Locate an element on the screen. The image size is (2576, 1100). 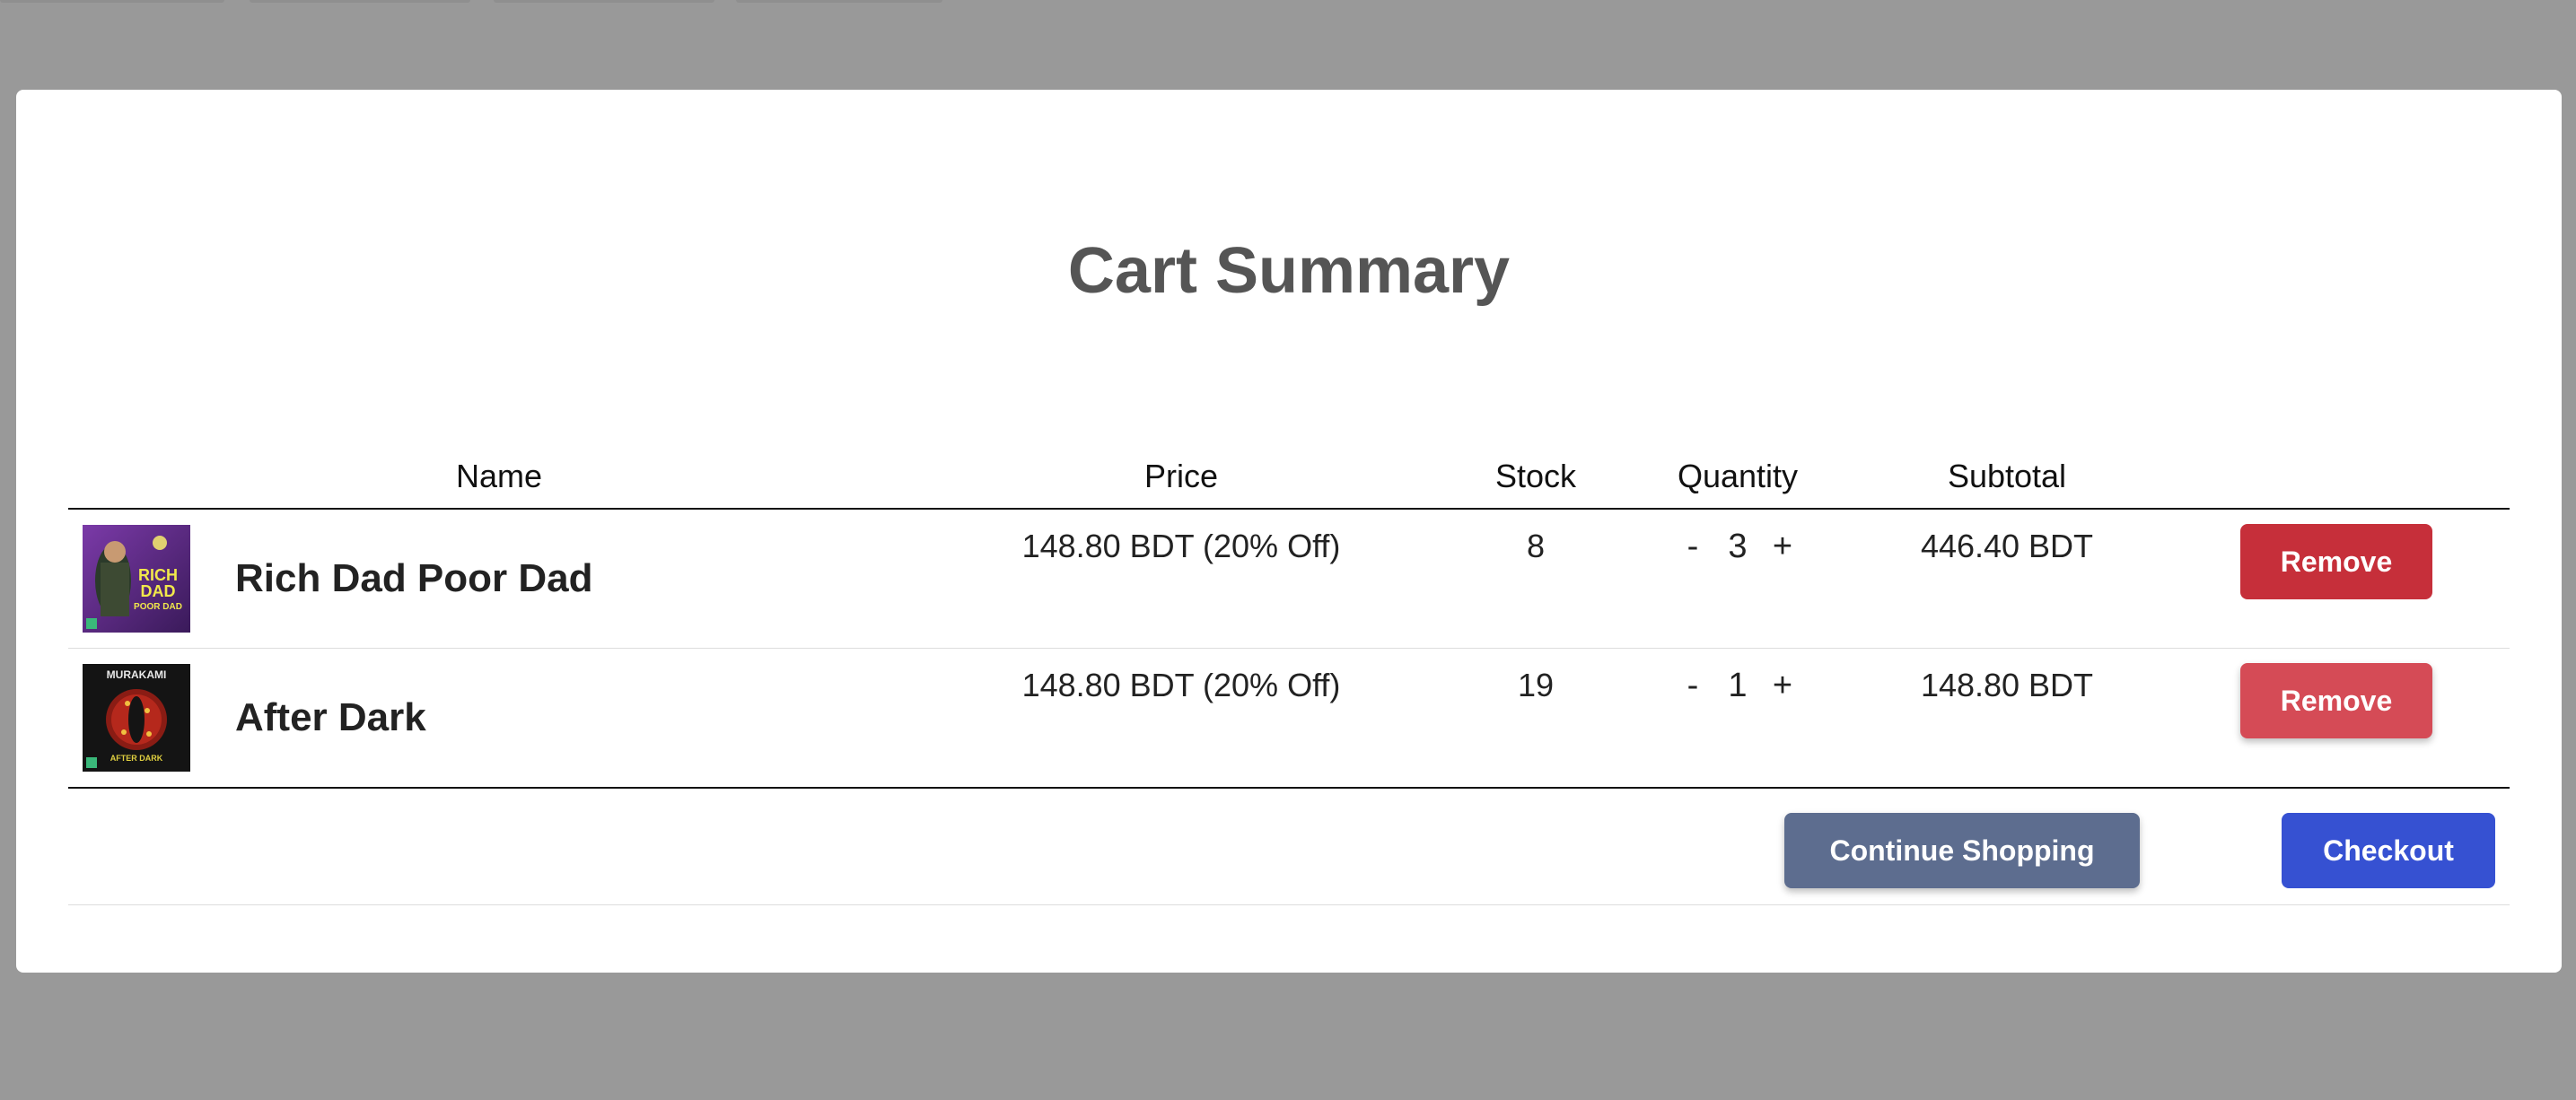
cell-stock: 8 is located at coordinates (1536, 579).